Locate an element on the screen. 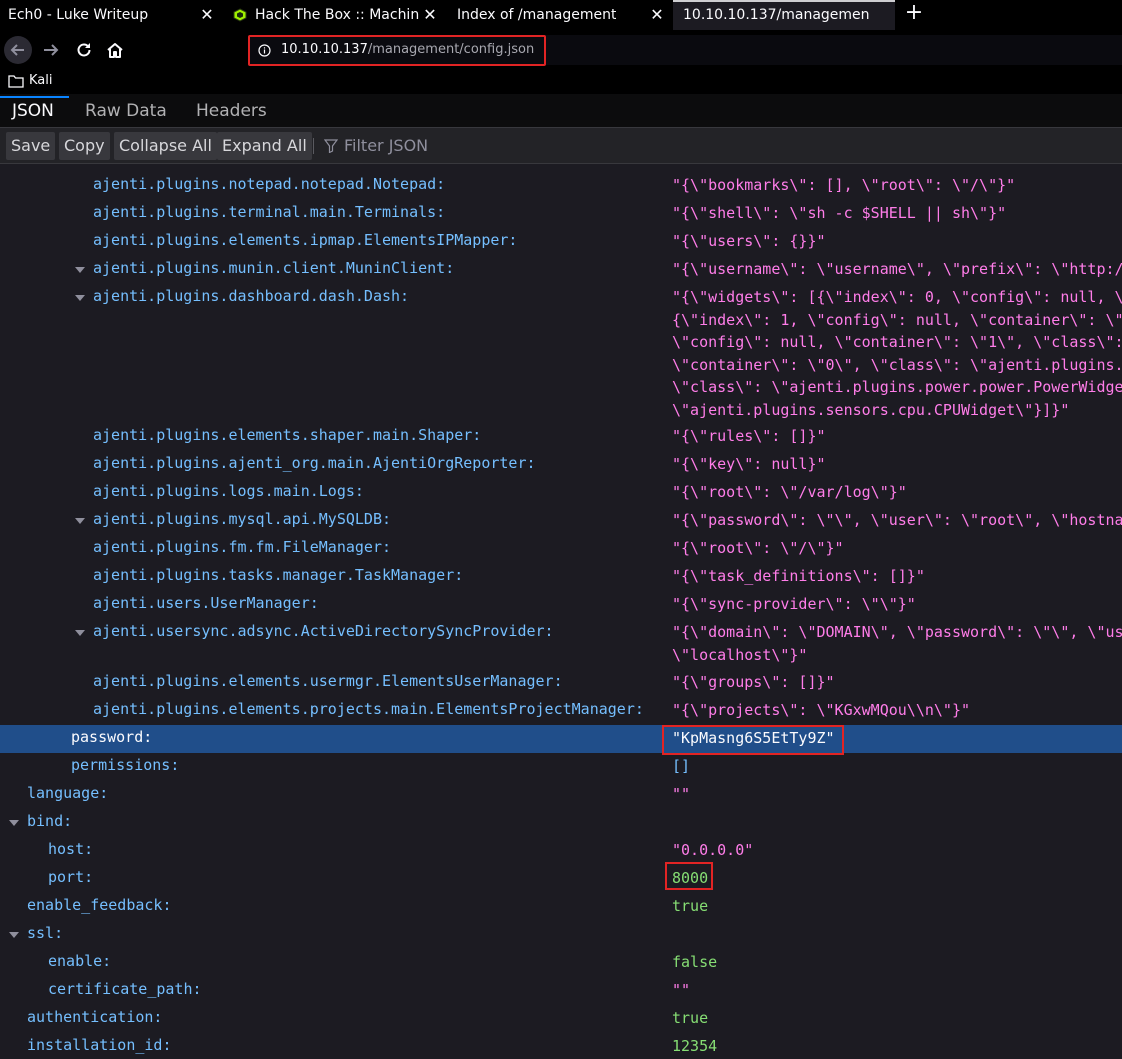 The width and height of the screenshot is (1122, 1059). row-value: "{\"root\": \"/var/log\"}" is located at coordinates (789, 492).